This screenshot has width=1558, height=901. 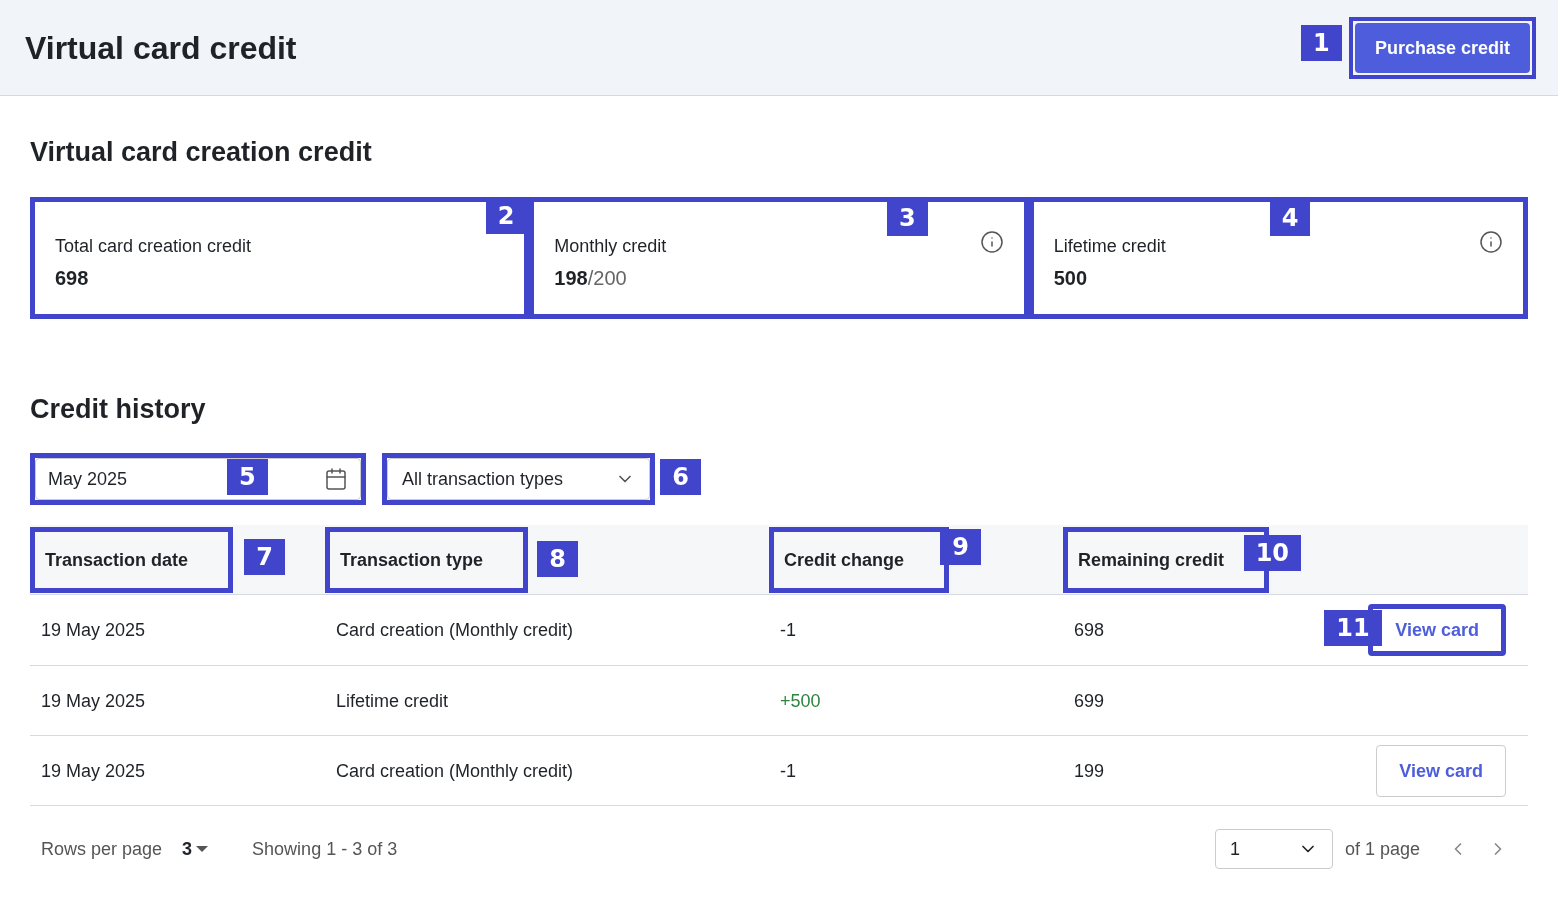 I want to click on callout-badge: 5, so click(x=247, y=477).